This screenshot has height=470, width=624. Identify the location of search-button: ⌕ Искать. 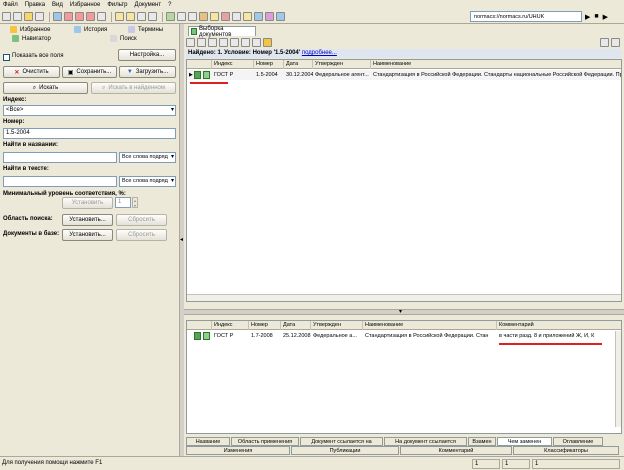
(45, 88).